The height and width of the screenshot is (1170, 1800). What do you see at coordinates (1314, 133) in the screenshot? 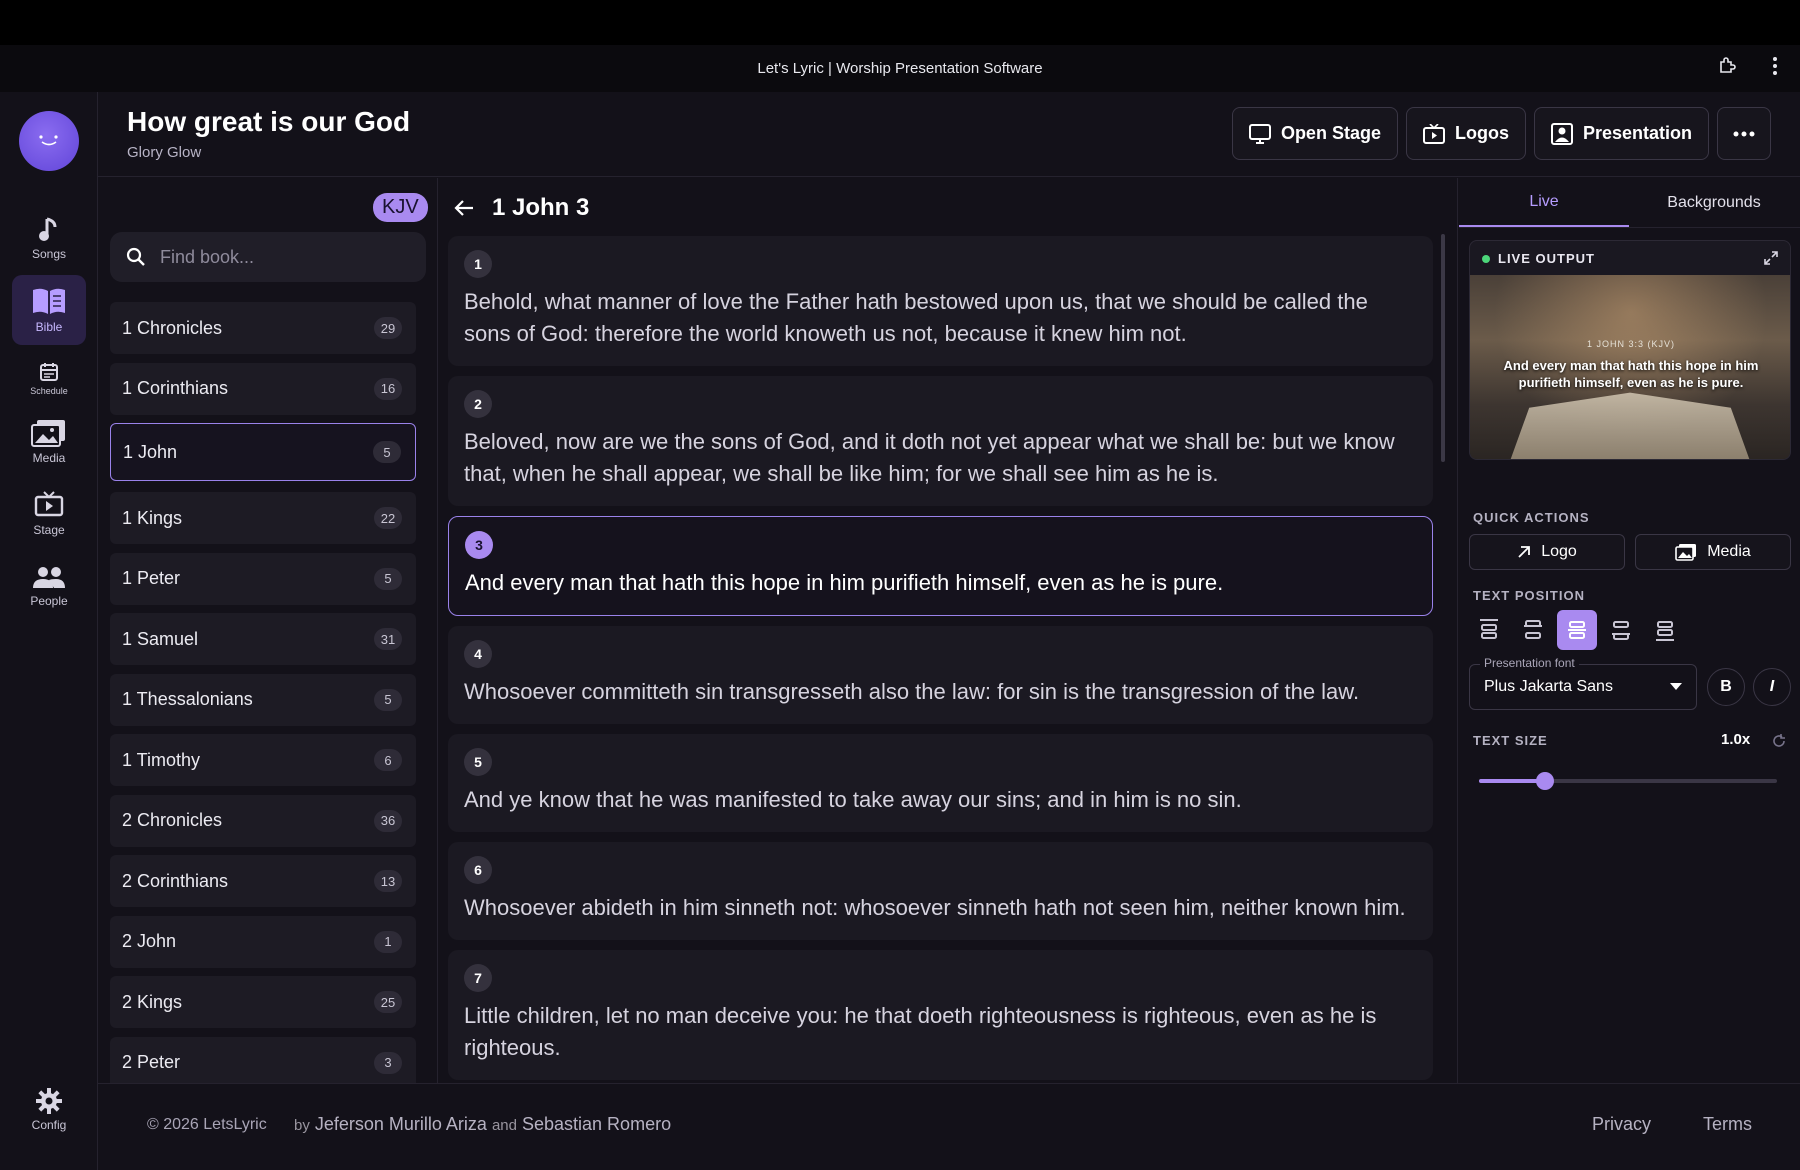
I see `open-stage-button: Open Stage` at bounding box center [1314, 133].